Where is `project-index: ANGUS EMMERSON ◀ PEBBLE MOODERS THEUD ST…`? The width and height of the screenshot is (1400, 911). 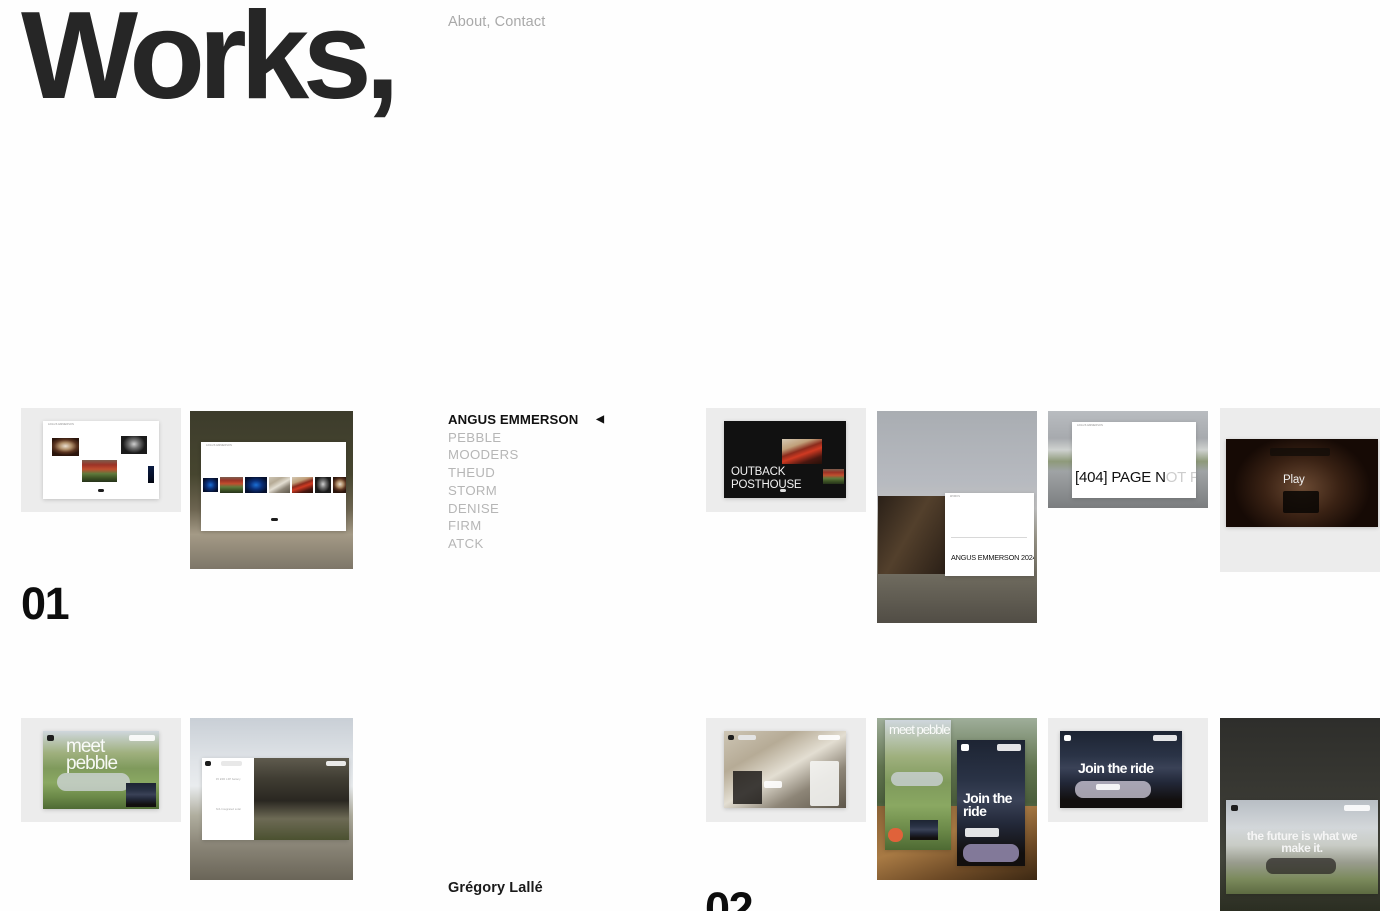 project-index: ANGUS EMMERSON ◀ PEBBLE MOODERS THEUD ST… is located at coordinates (543, 482).